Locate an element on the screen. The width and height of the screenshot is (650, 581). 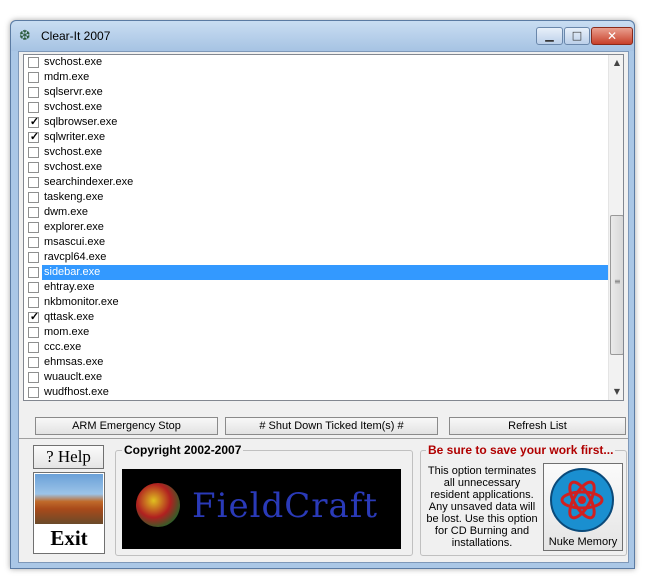
list-item: ccc.exe is located at coordinates (316, 347).